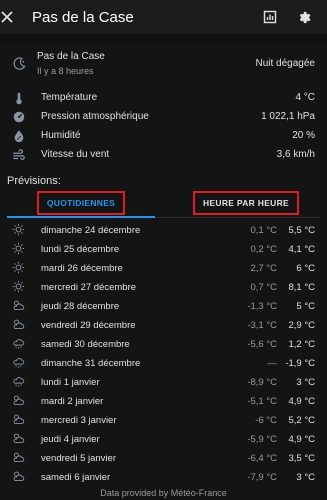 This screenshot has width=327, height=500. What do you see at coordinates (163, 306) in the screenshot?
I see `forecast-row: jeudi 28 décembre -1,3 °C 5 °C` at bounding box center [163, 306].